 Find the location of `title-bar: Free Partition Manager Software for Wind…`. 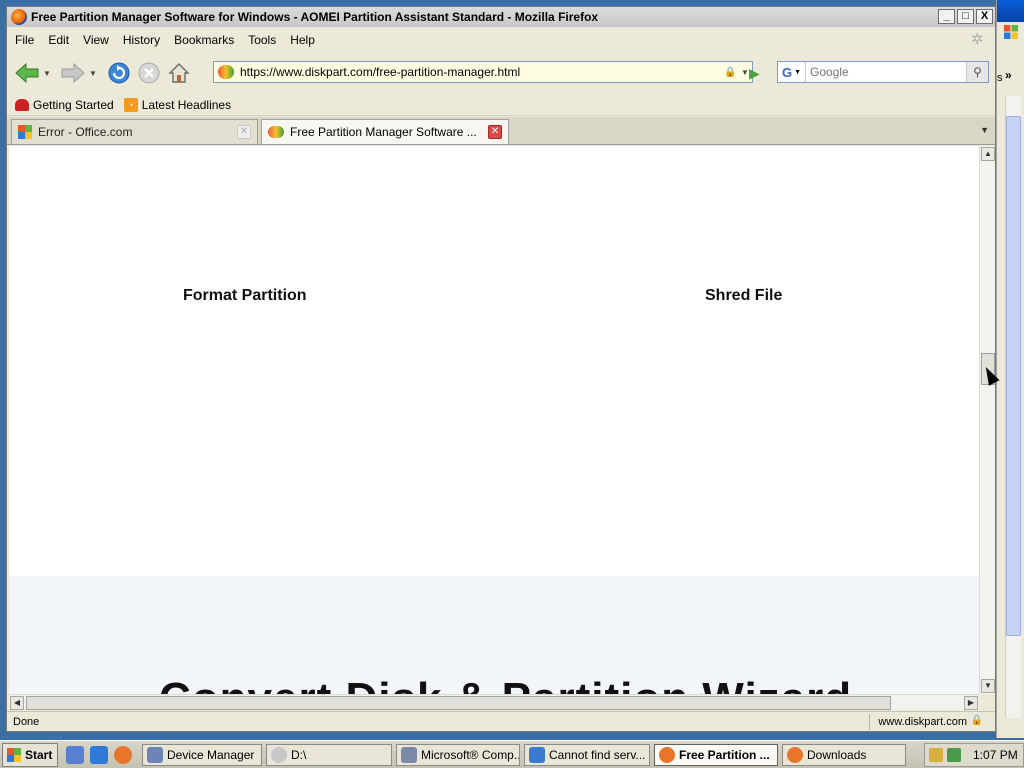

title-bar: Free Partition Manager Software for Wind… is located at coordinates (501, 17).